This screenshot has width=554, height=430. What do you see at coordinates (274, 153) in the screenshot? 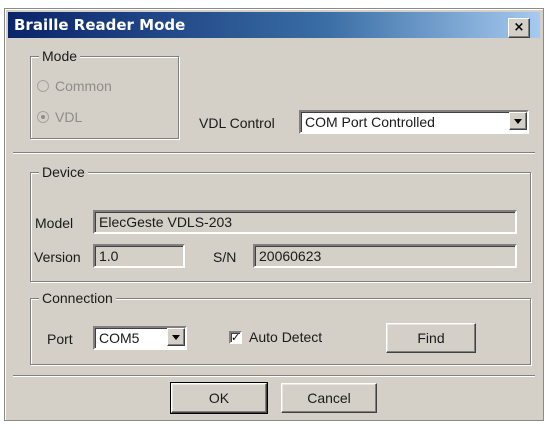
I see `separator-top` at bounding box center [274, 153].